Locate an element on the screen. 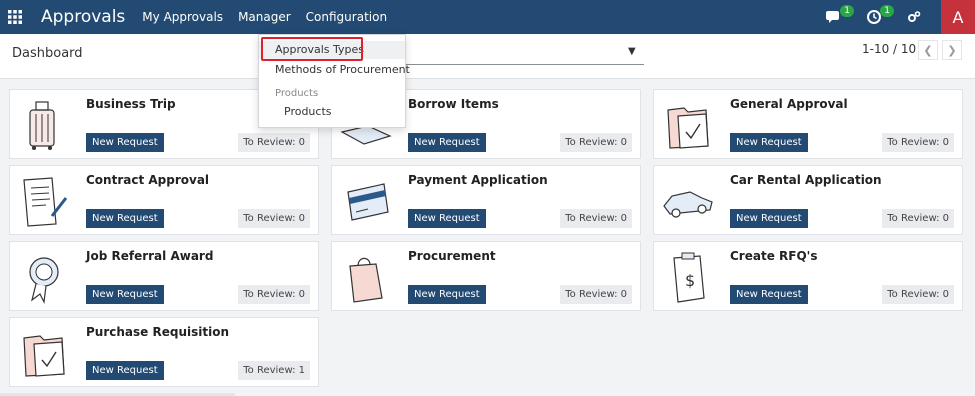 The width and height of the screenshot is (975, 396). card-title: Payment Application is located at coordinates (478, 180).